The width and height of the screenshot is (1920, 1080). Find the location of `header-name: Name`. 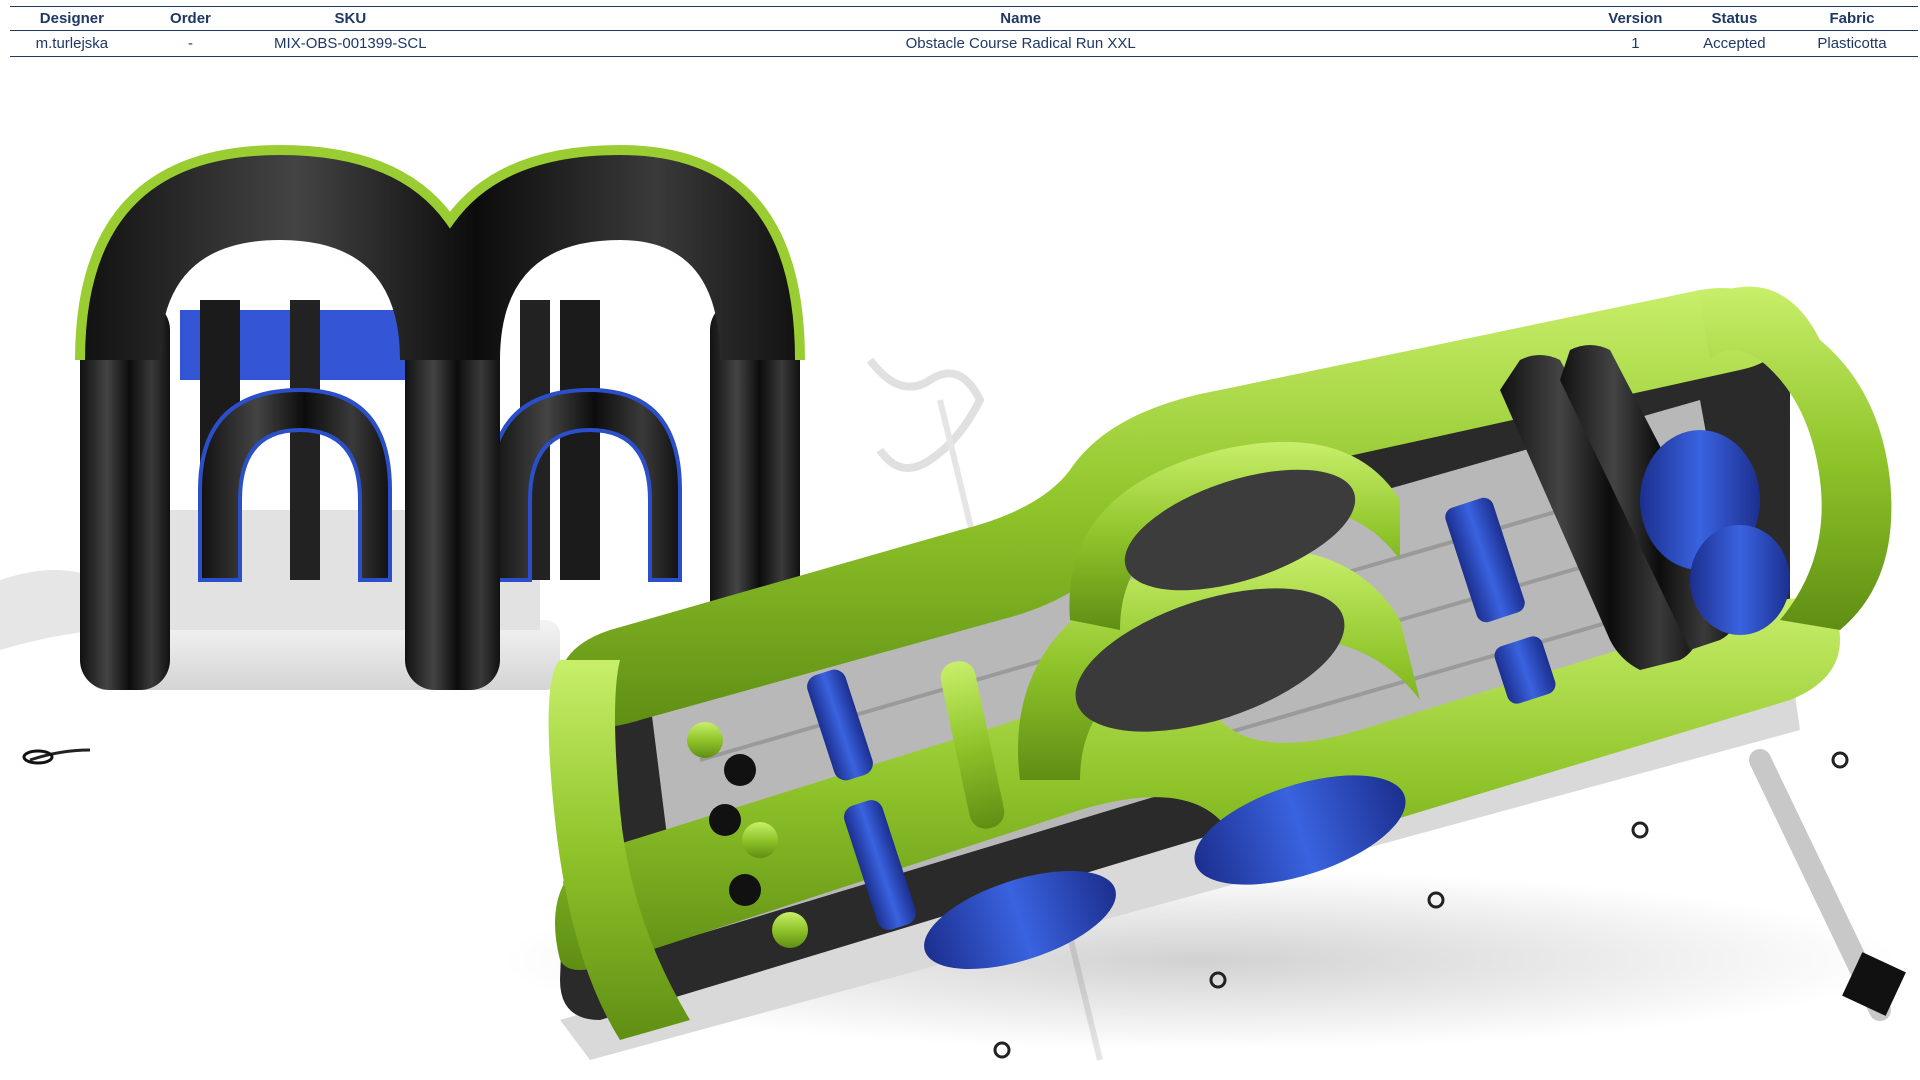

header-name: Name is located at coordinates (1021, 18).